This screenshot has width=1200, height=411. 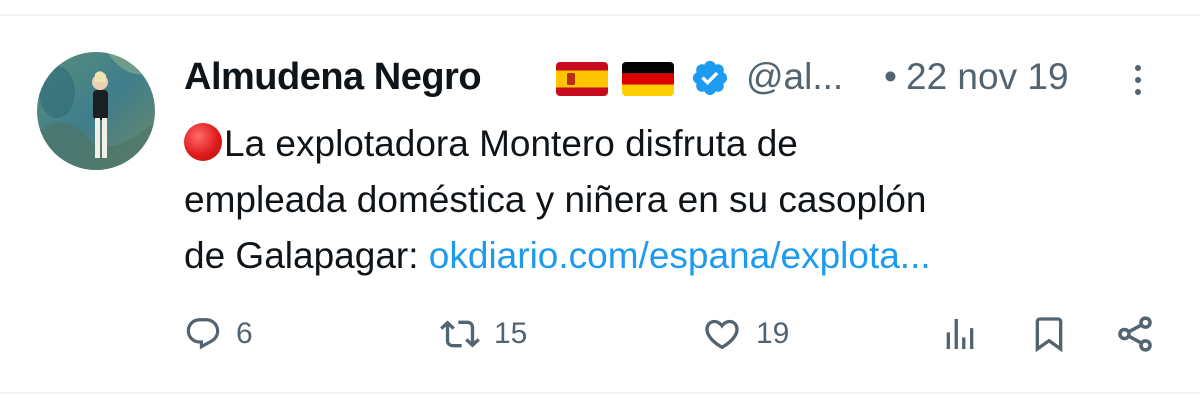 What do you see at coordinates (582, 79) in the screenshot?
I see `spain-flag-icon` at bounding box center [582, 79].